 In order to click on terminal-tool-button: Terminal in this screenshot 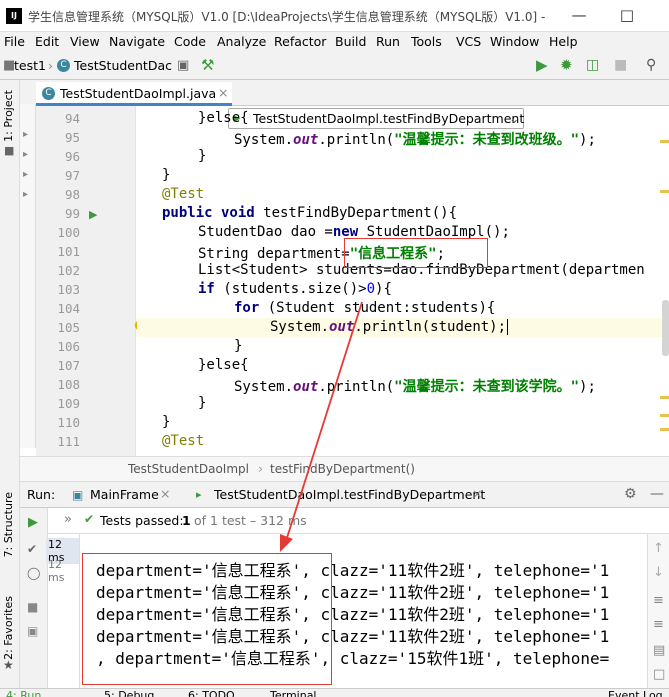, I will do `click(293, 693)`.